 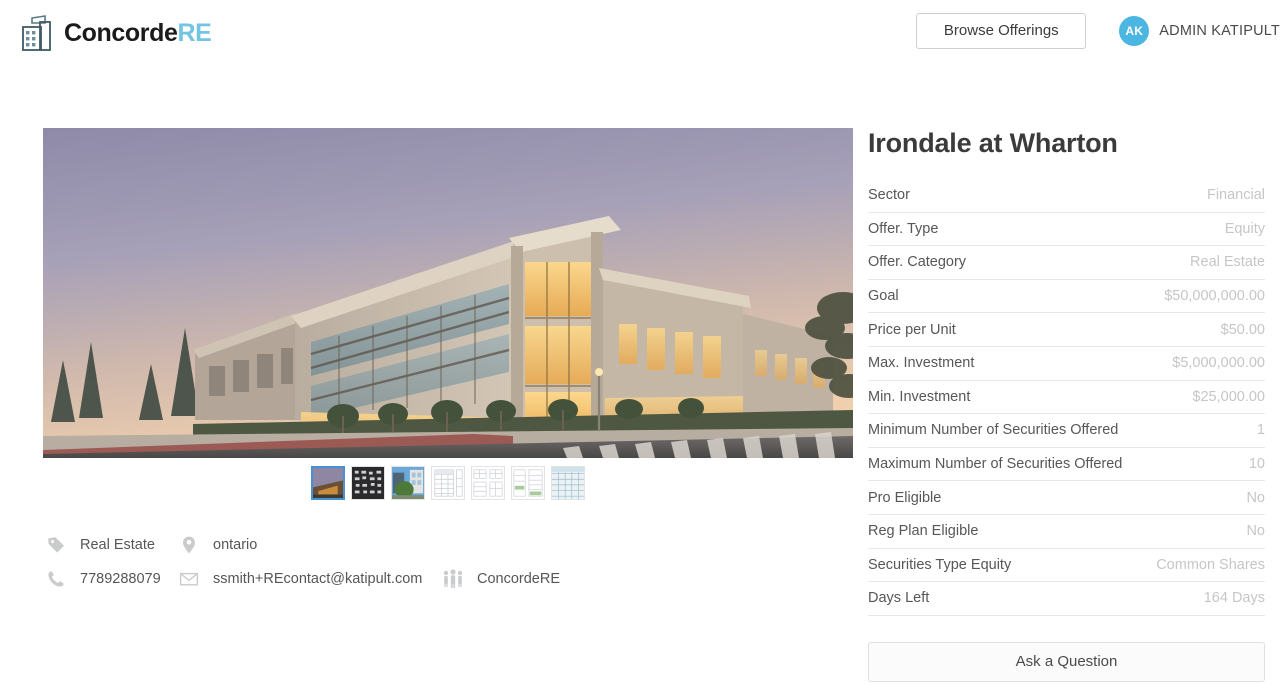 I want to click on meta-label-location: ontario, so click(x=235, y=545).